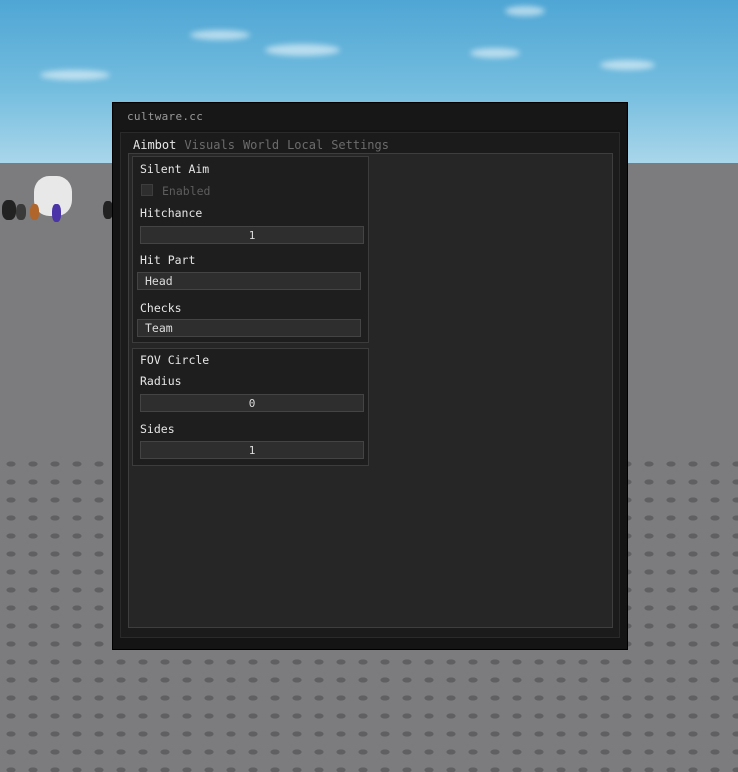 This screenshot has height=772, width=738. I want to click on checks-label: Checks, so click(161, 308).